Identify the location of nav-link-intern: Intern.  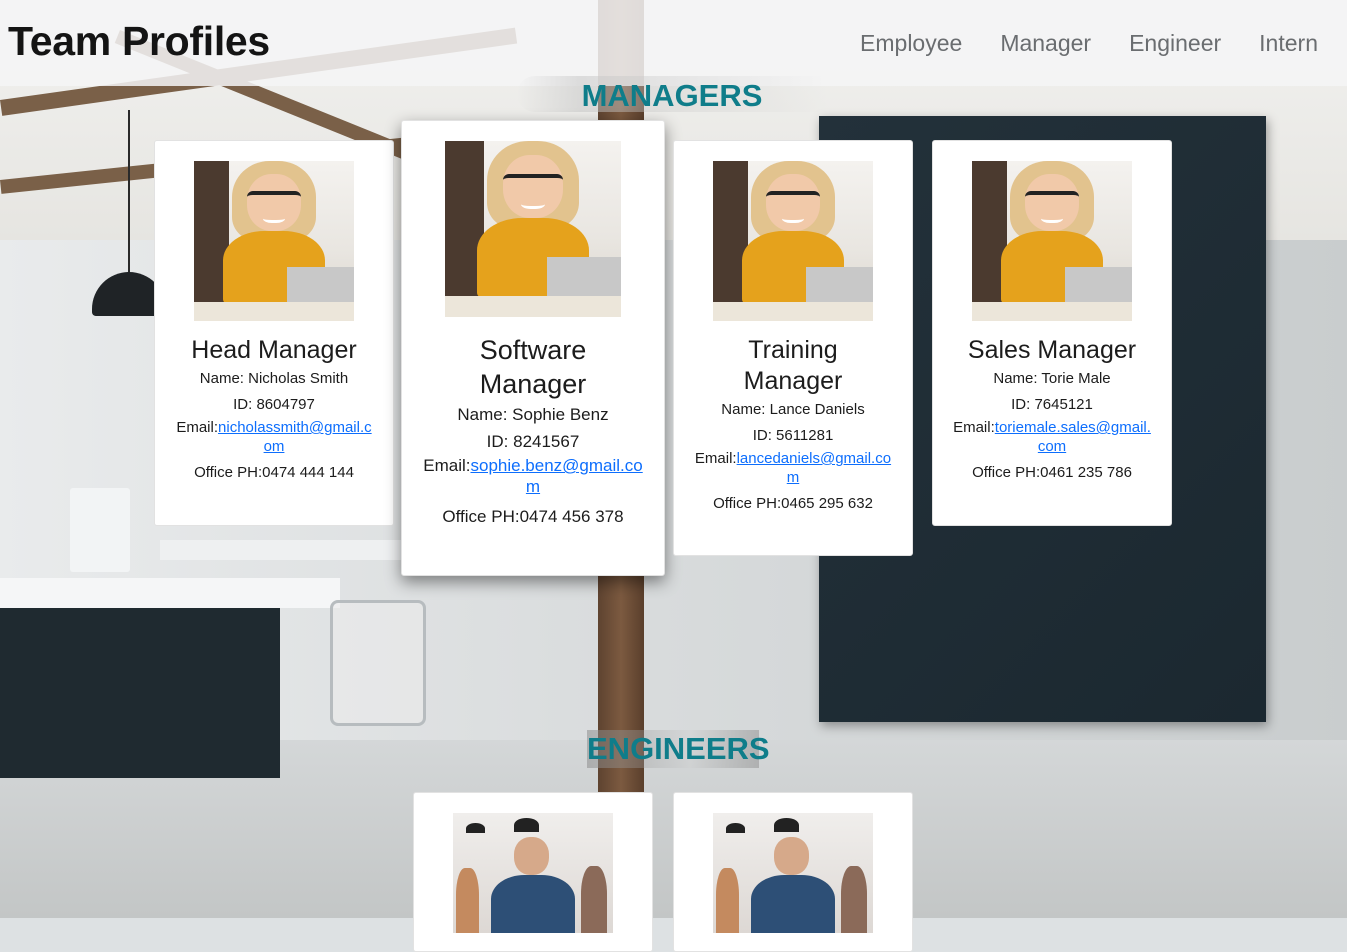
(1288, 43).